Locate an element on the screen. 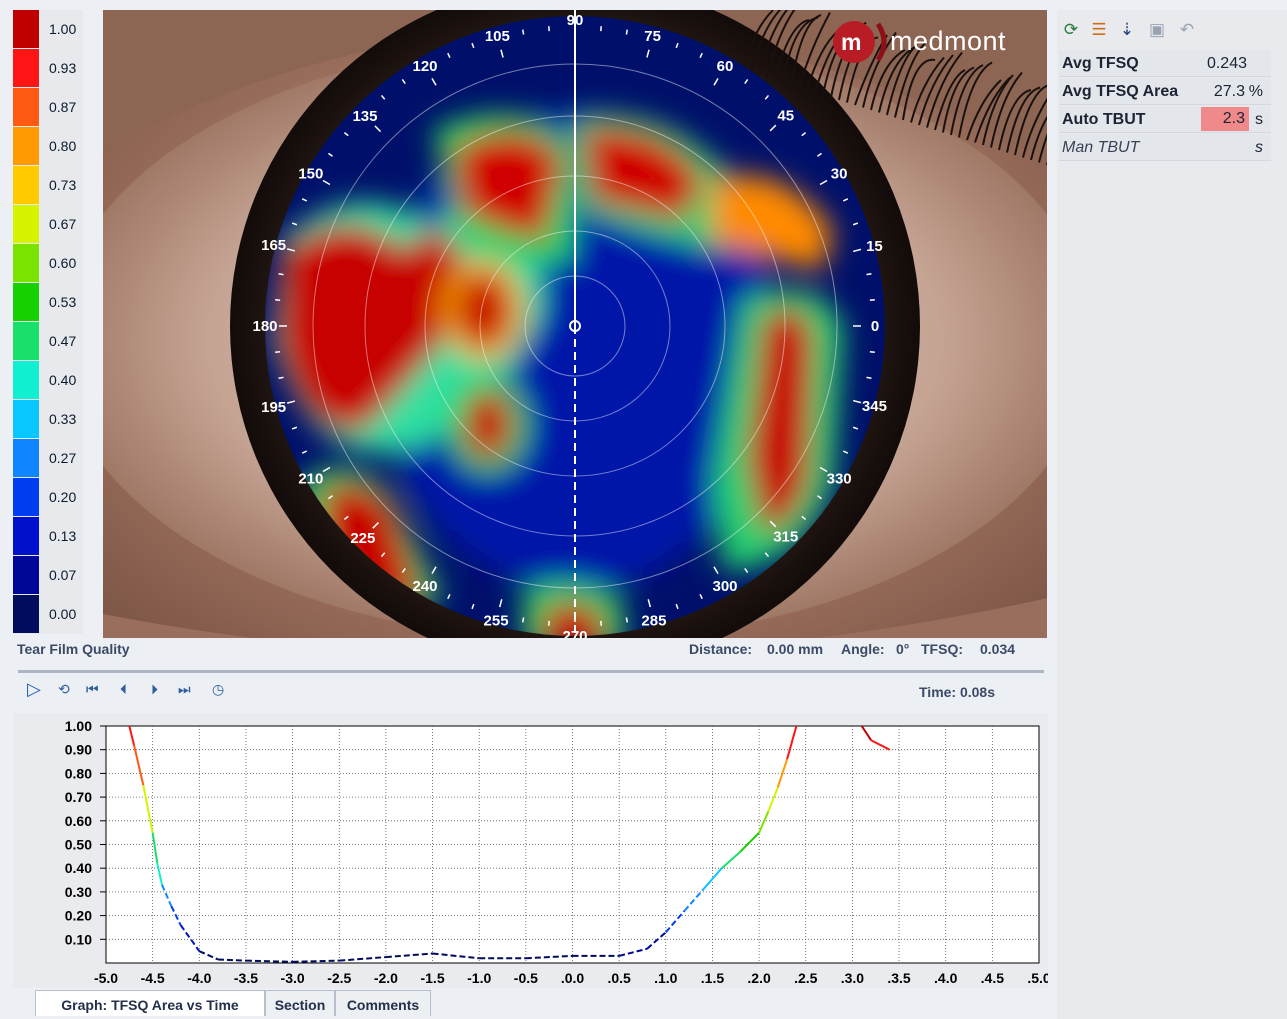 Image resolution: width=1287 pixels, height=1019 pixels. distance-label: Distance: is located at coordinates (721, 649).